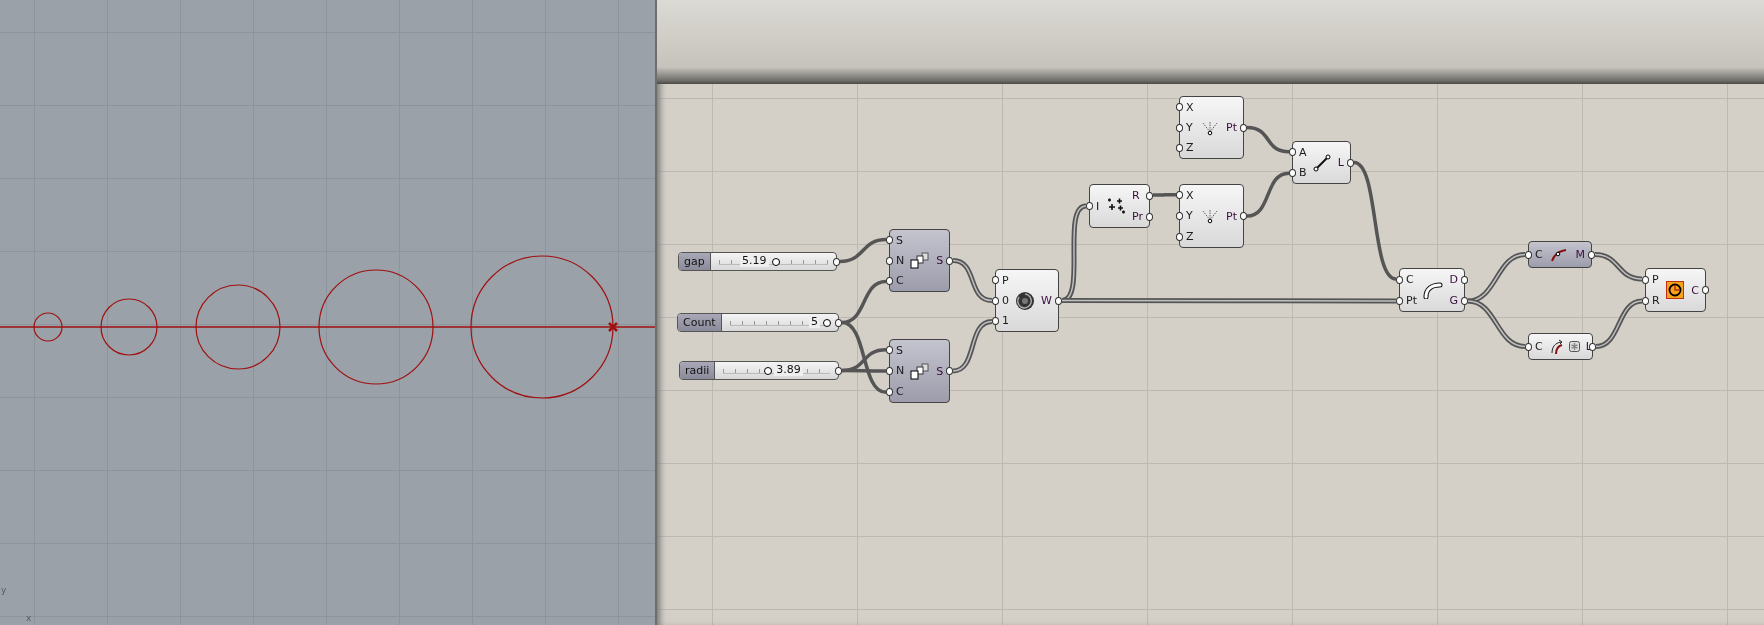  I want to click on input-label: S, so click(900, 350).